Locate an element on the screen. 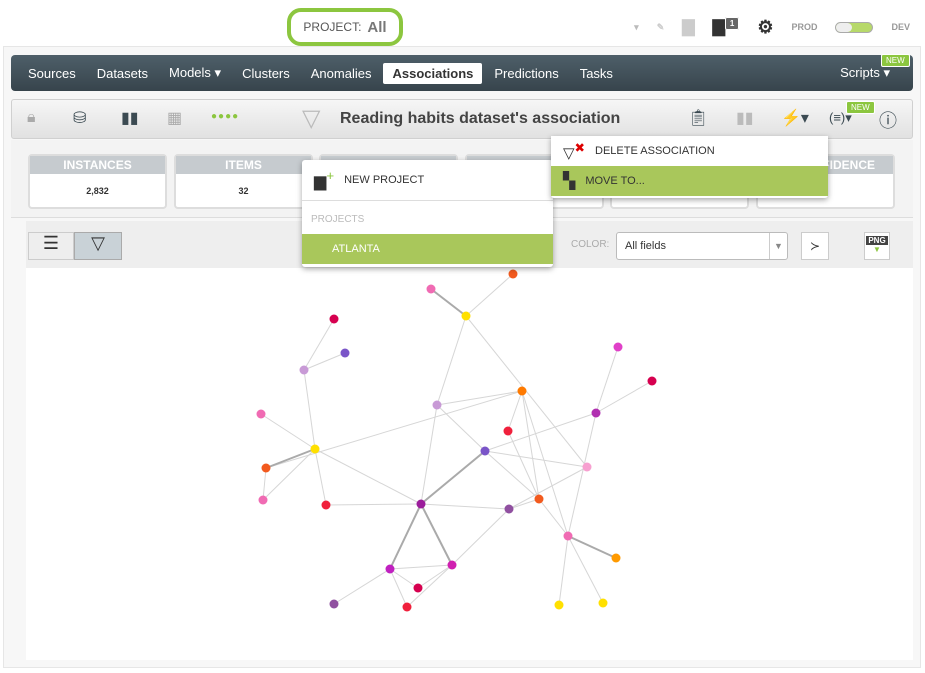 The height and width of the screenshot is (673, 925). top-icons: ▾ ✎ ▇ ▇ 1 ⚙ PROD DEV is located at coordinates (772, 27).